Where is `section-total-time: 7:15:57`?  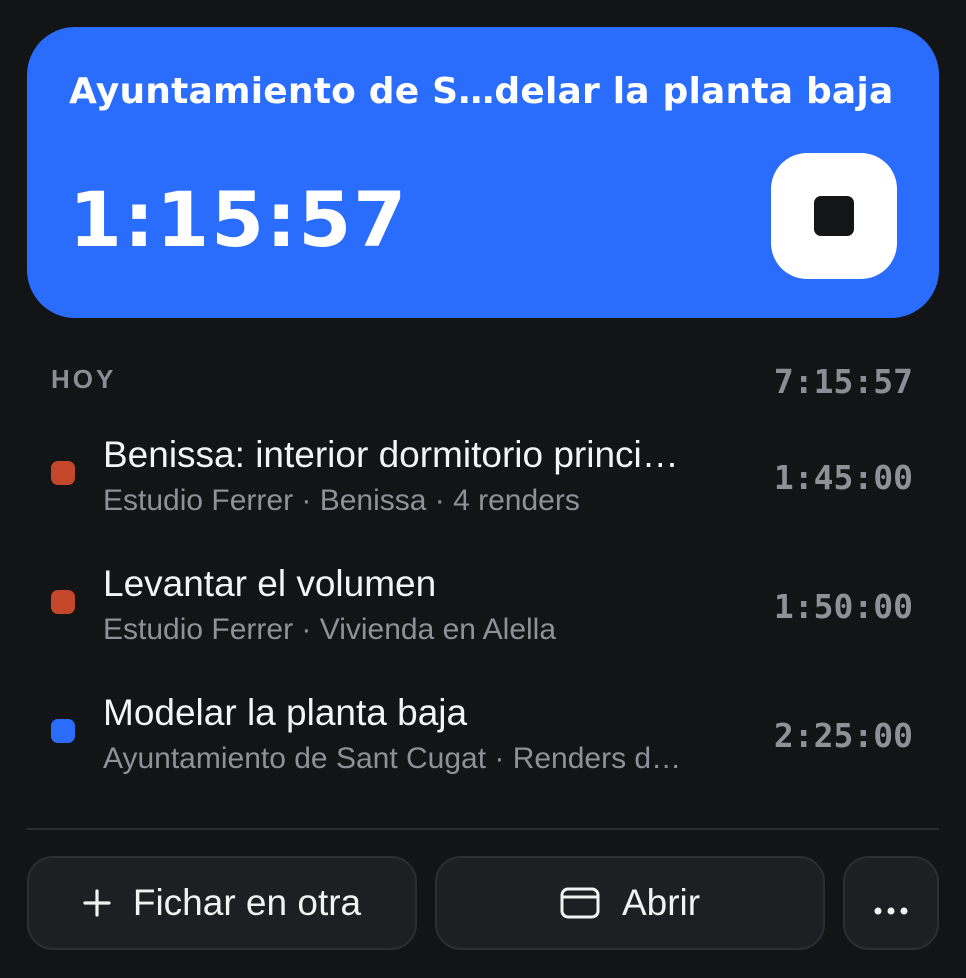 section-total-time: 7:15:57 is located at coordinates (843, 381).